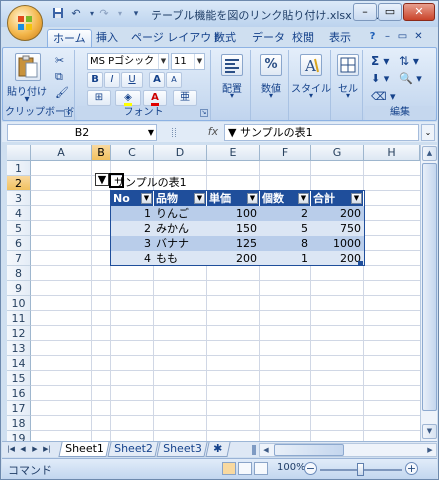 The image size is (439, 480). Describe the element at coordinates (61, 153) in the screenshot. I see `column-header: A` at that location.